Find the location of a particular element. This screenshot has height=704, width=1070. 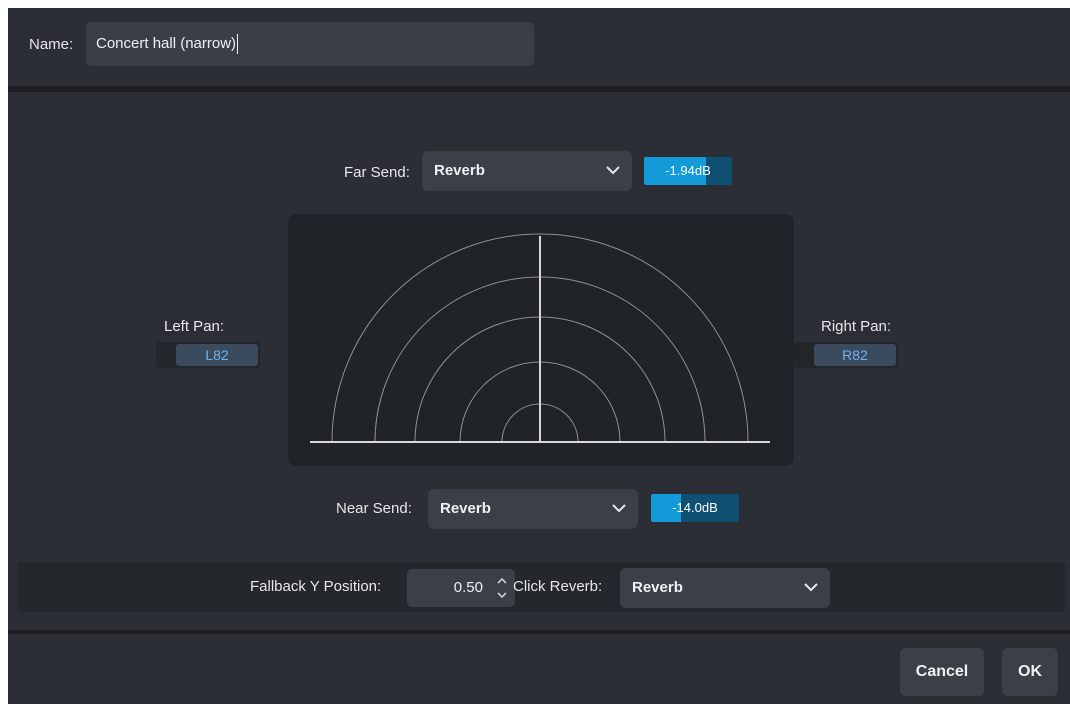

far-send-level-meter: -1.94dB is located at coordinates (688, 171).